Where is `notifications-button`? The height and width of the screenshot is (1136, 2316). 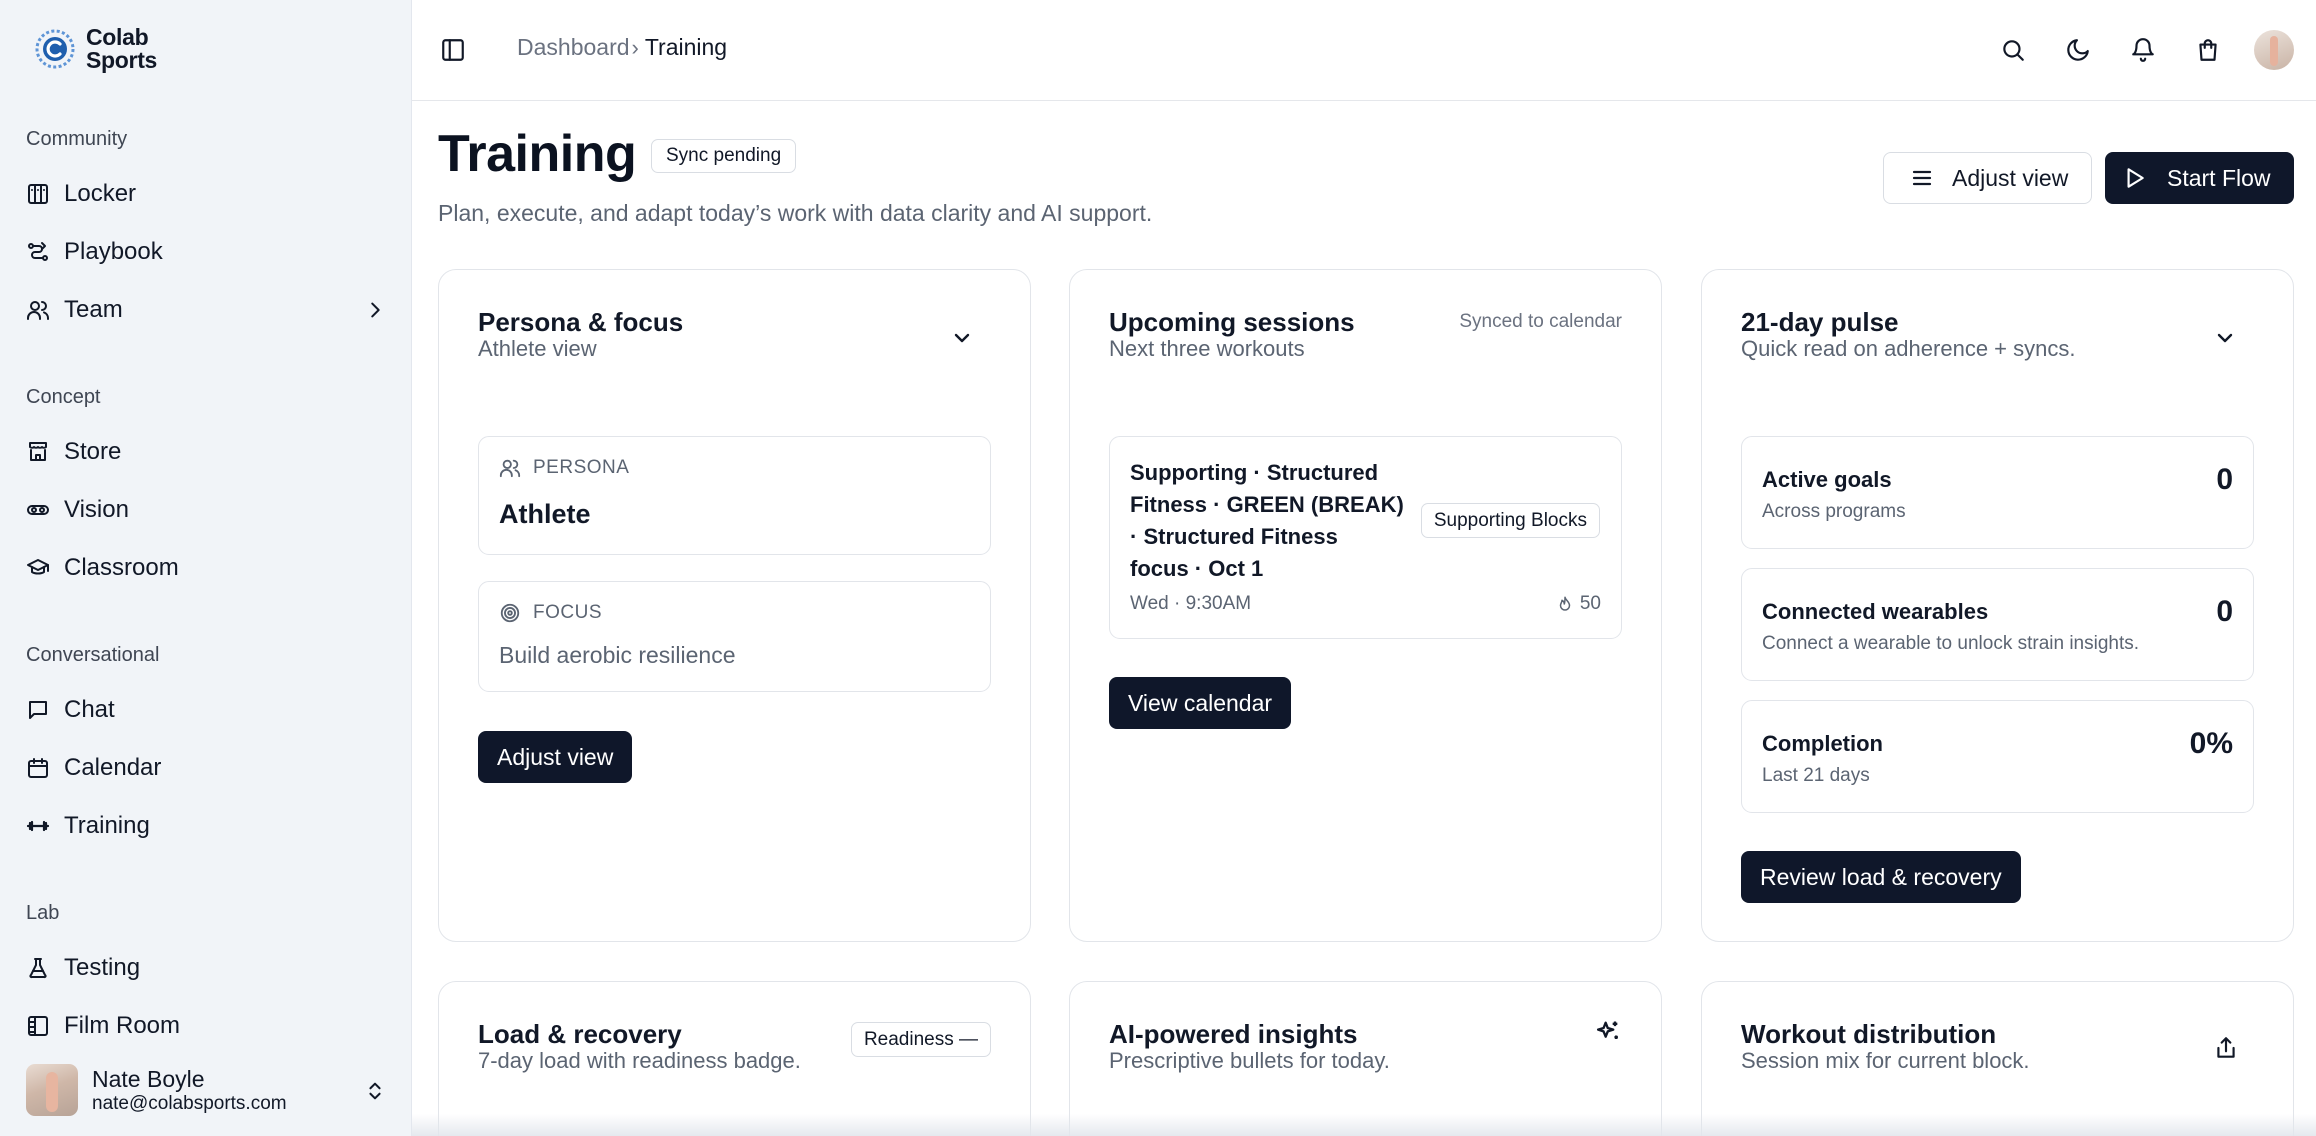 notifications-button is located at coordinates (2142, 50).